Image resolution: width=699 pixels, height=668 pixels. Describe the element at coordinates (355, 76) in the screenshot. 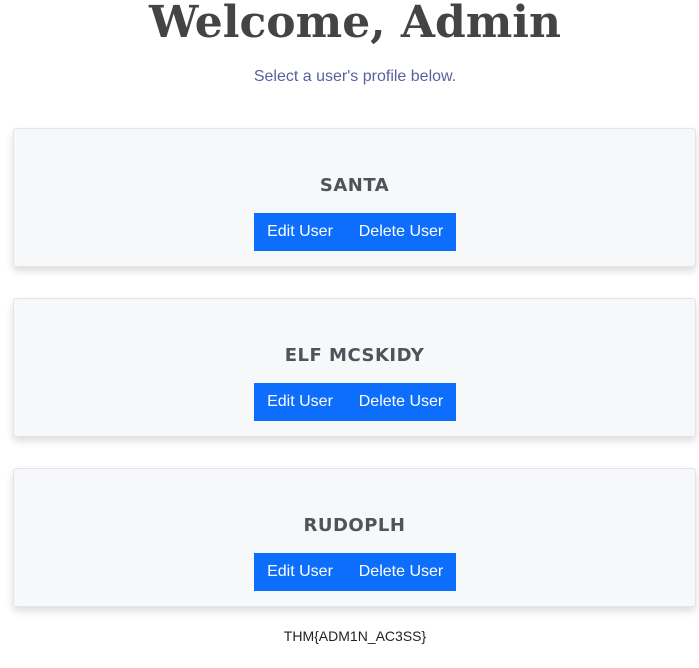

I see `page-subtitle: Select a user's profile below.` at that location.